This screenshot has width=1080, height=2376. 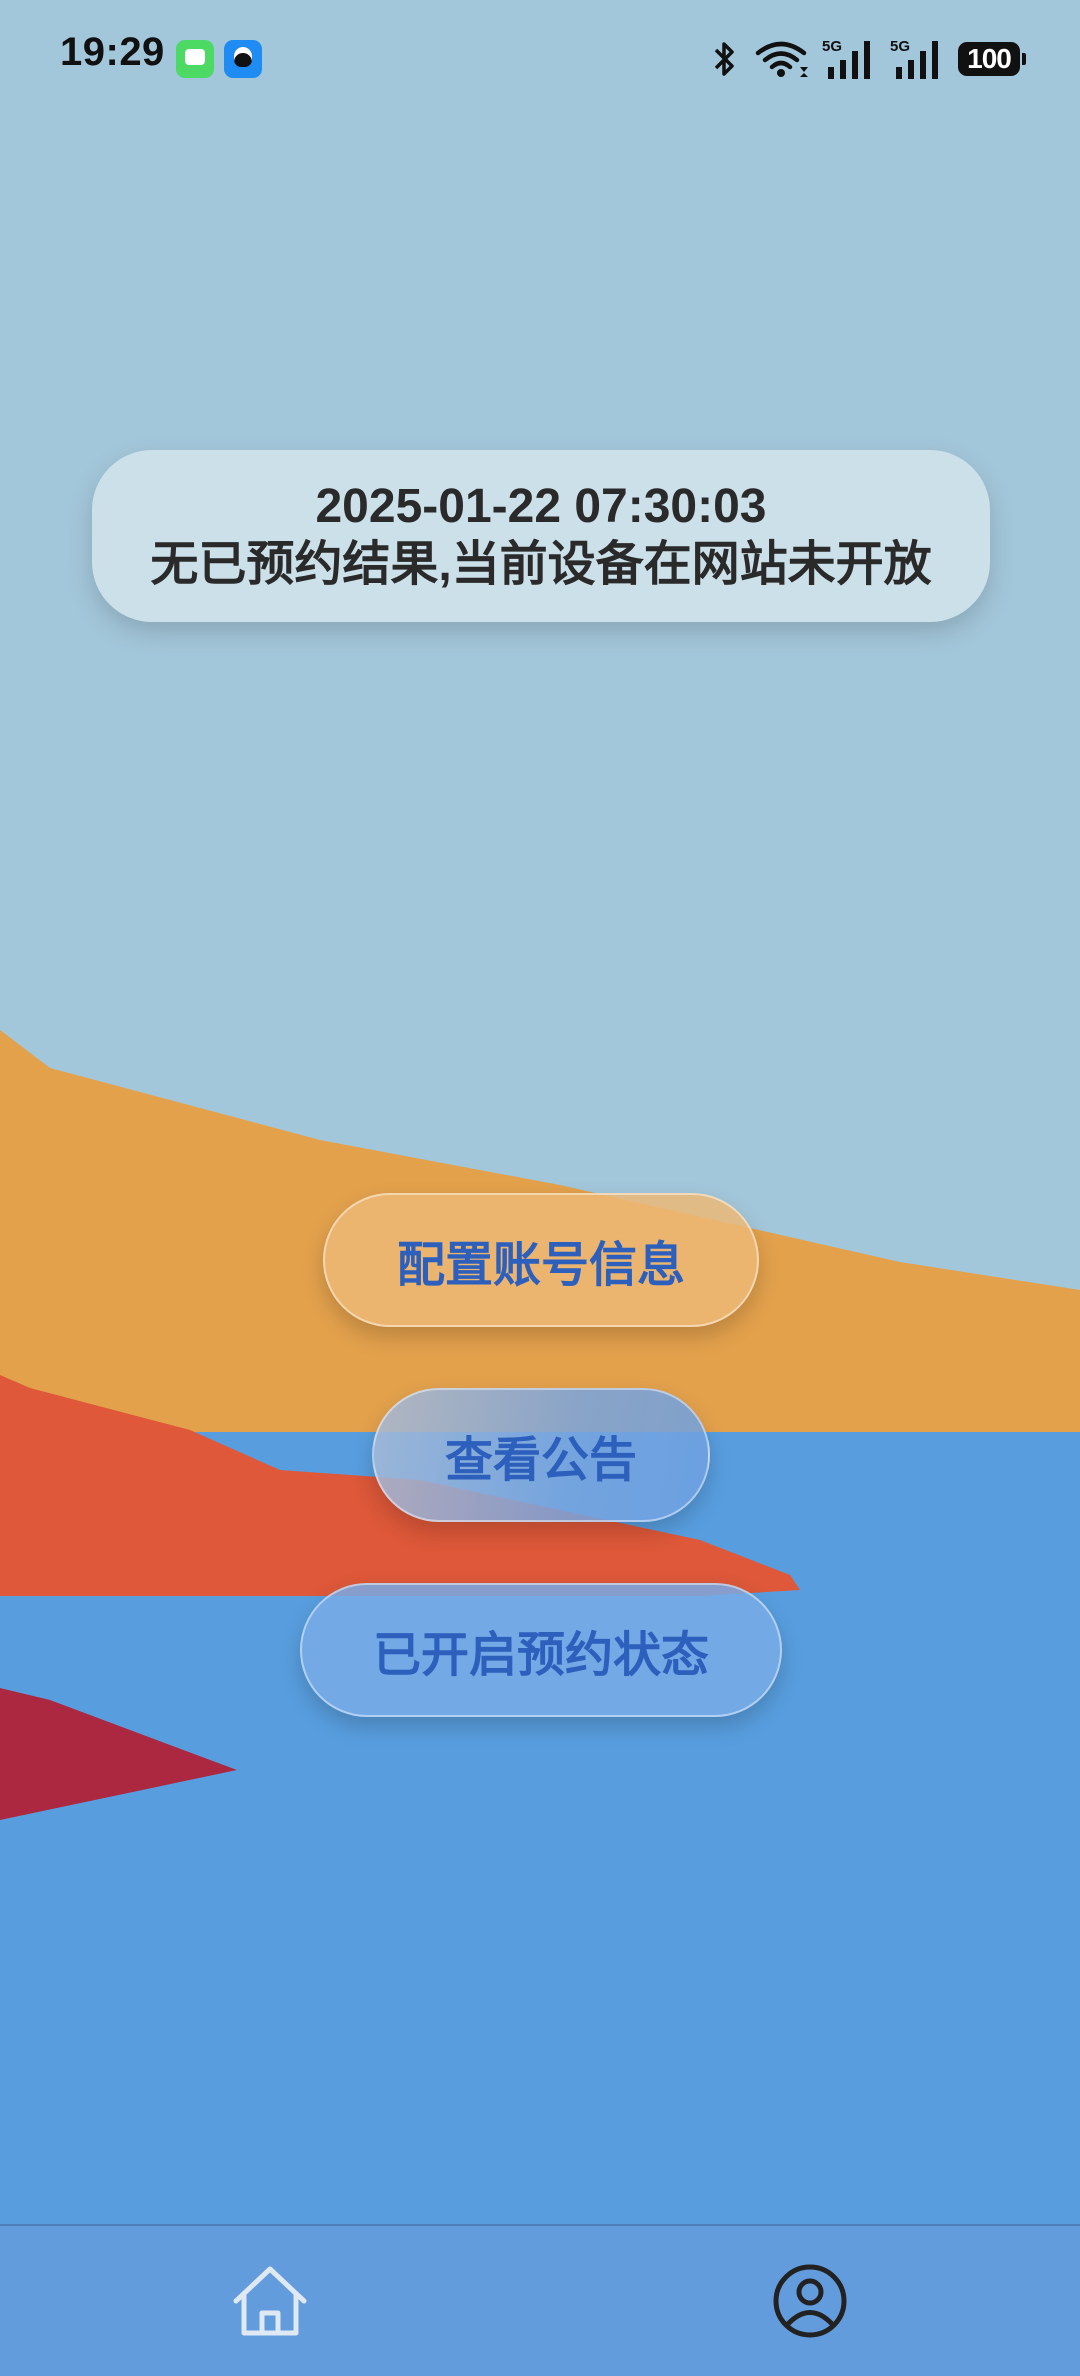 I want to click on status-bar: 19:29 5G 5G 100, so click(x=540, y=60).